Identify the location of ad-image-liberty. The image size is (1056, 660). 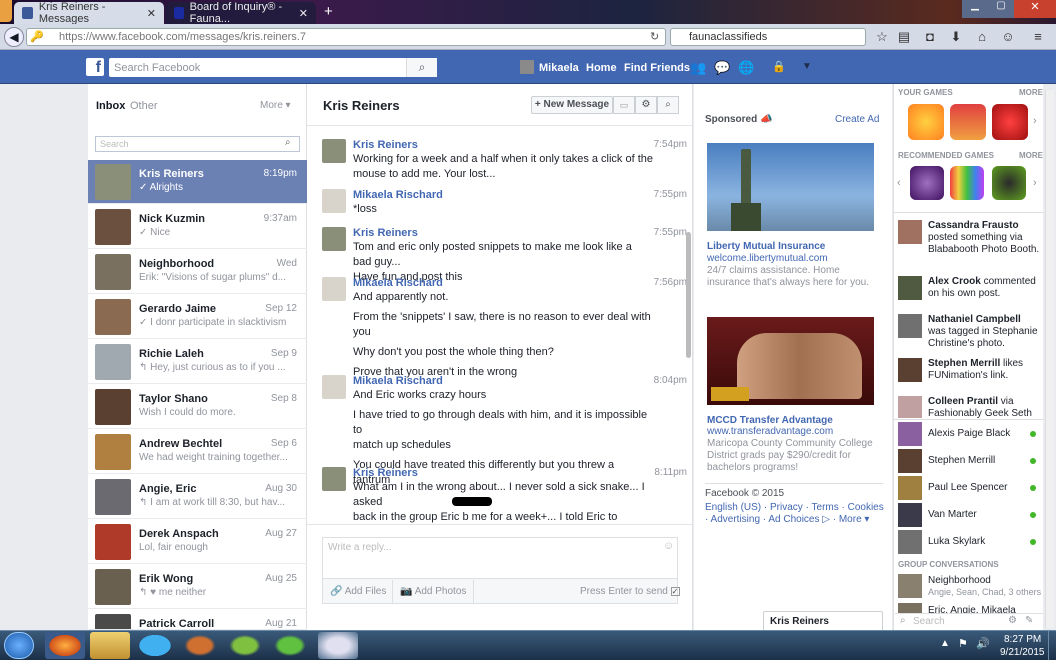
(790, 187).